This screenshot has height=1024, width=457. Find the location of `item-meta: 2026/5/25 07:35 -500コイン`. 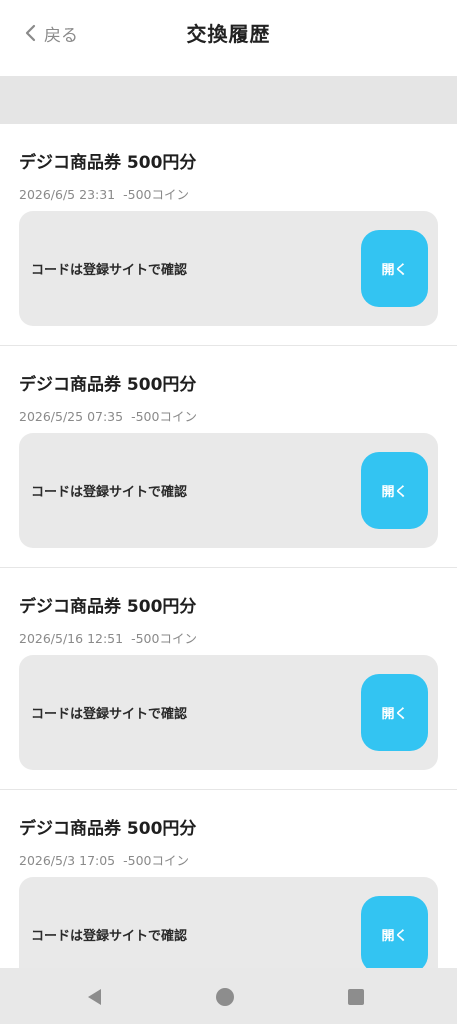

item-meta: 2026/5/25 07:35 -500コイン is located at coordinates (108, 415).